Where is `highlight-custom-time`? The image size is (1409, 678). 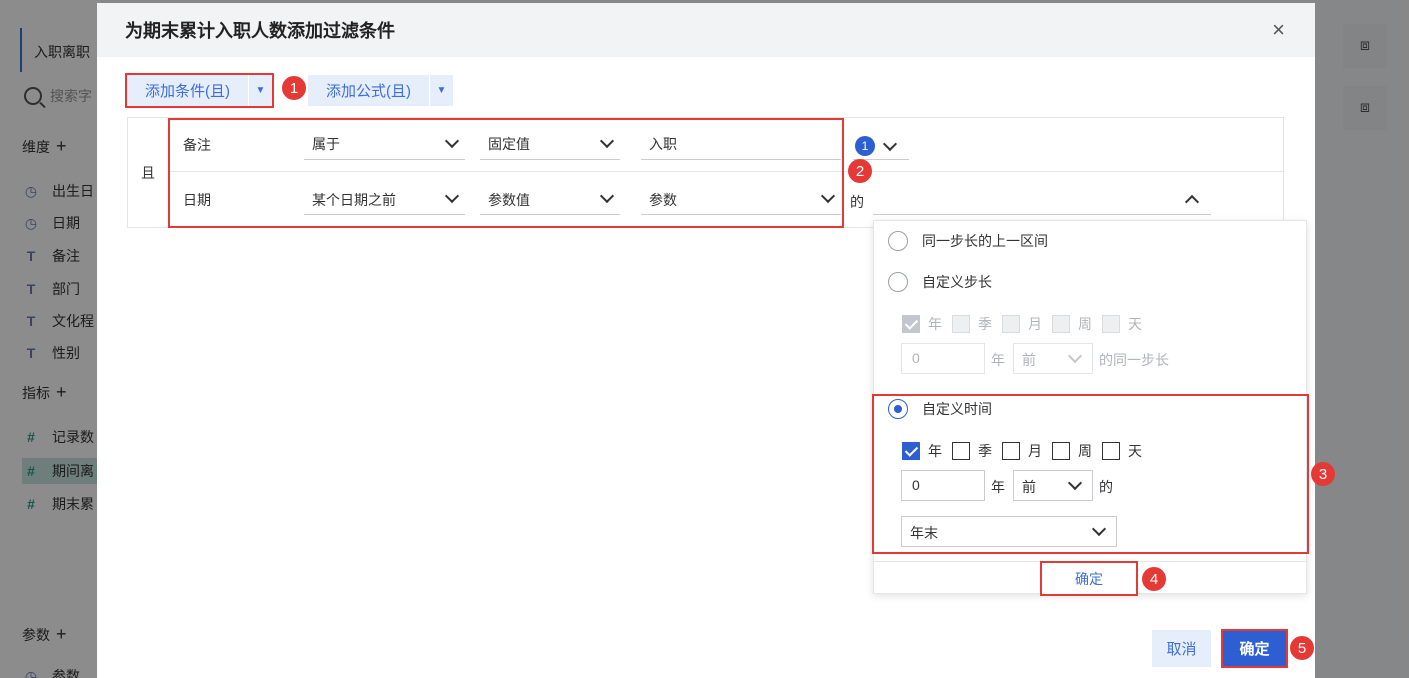
highlight-custom-time is located at coordinates (1090, 474).